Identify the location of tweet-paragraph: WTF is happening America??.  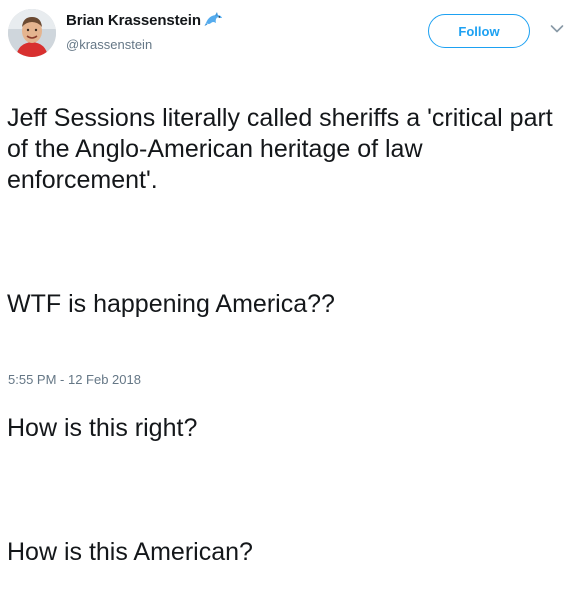
(171, 304).